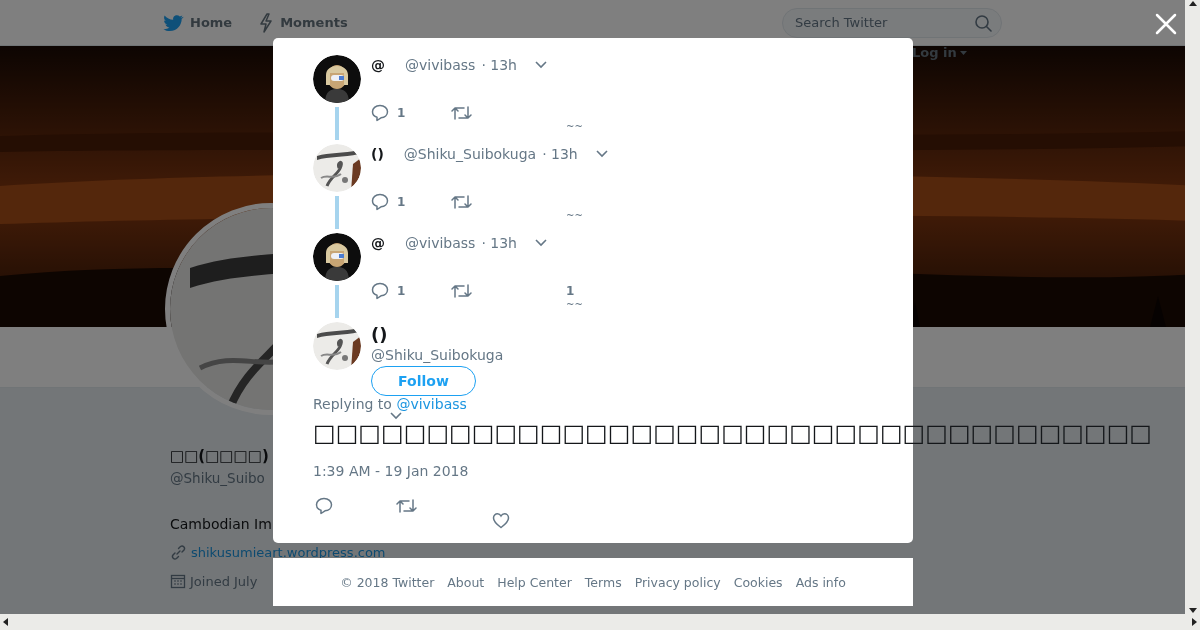 This screenshot has height=630, width=1200. Describe the element at coordinates (406, 506) in the screenshot. I see `retweet-icon` at that location.